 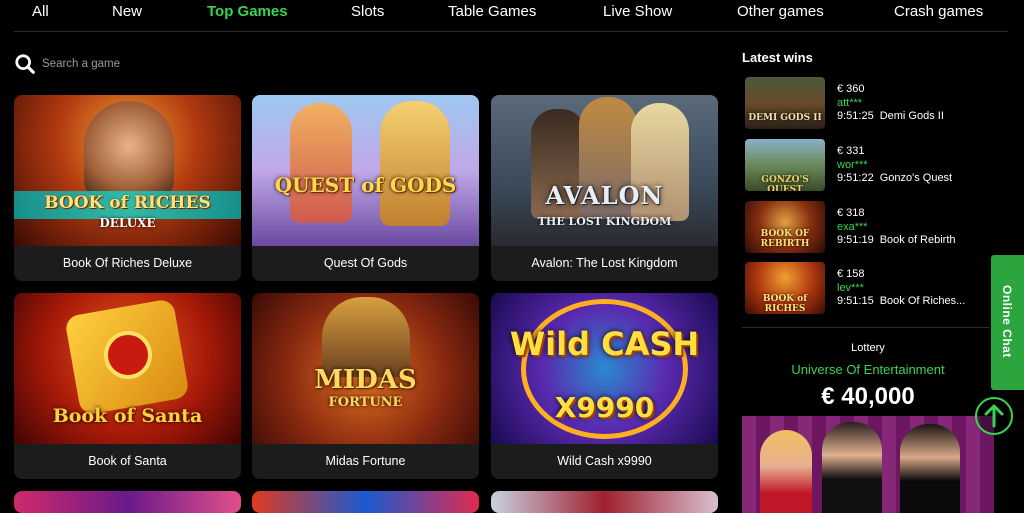 I want to click on tab-table-games: Table Games, so click(x=492, y=11).